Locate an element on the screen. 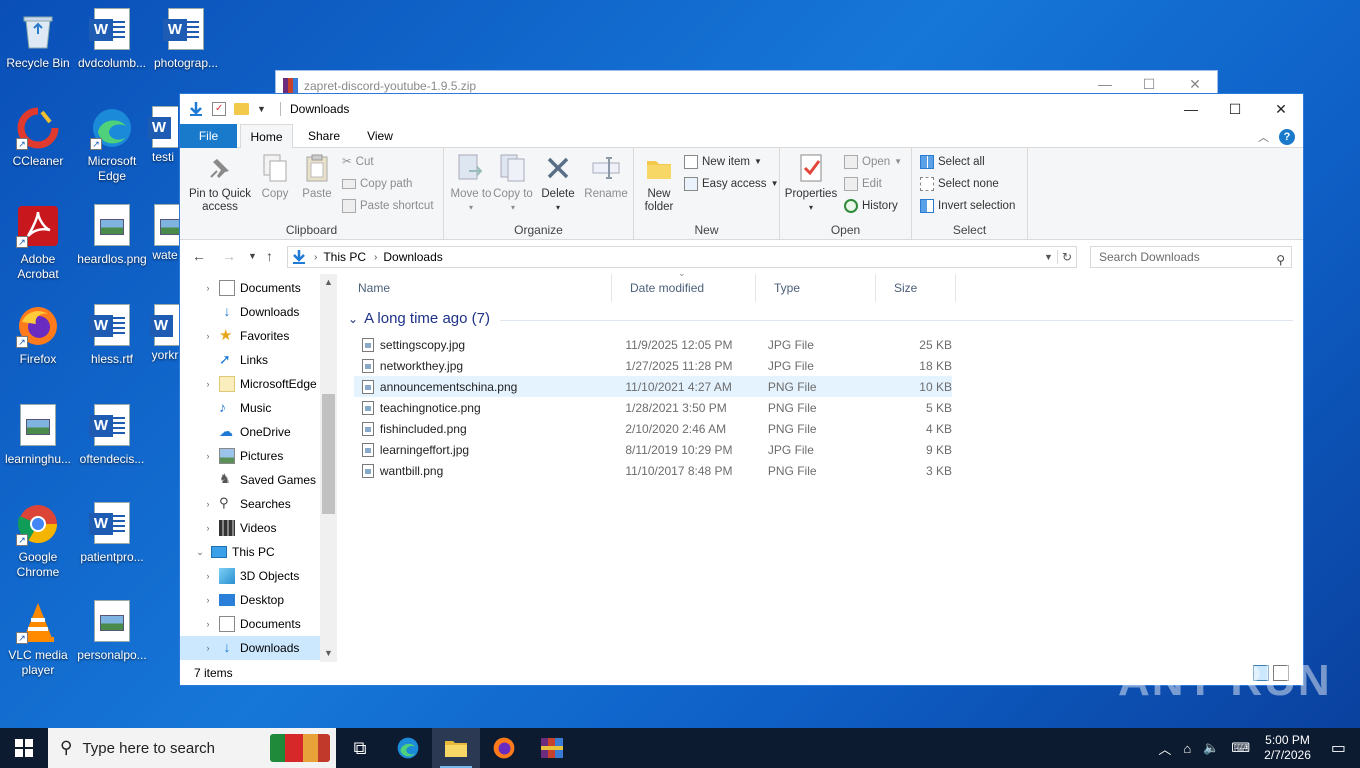 Image resolution: width=1360 pixels, height=768 pixels. nav-item-music: ♪ Music is located at coordinates (250, 408).